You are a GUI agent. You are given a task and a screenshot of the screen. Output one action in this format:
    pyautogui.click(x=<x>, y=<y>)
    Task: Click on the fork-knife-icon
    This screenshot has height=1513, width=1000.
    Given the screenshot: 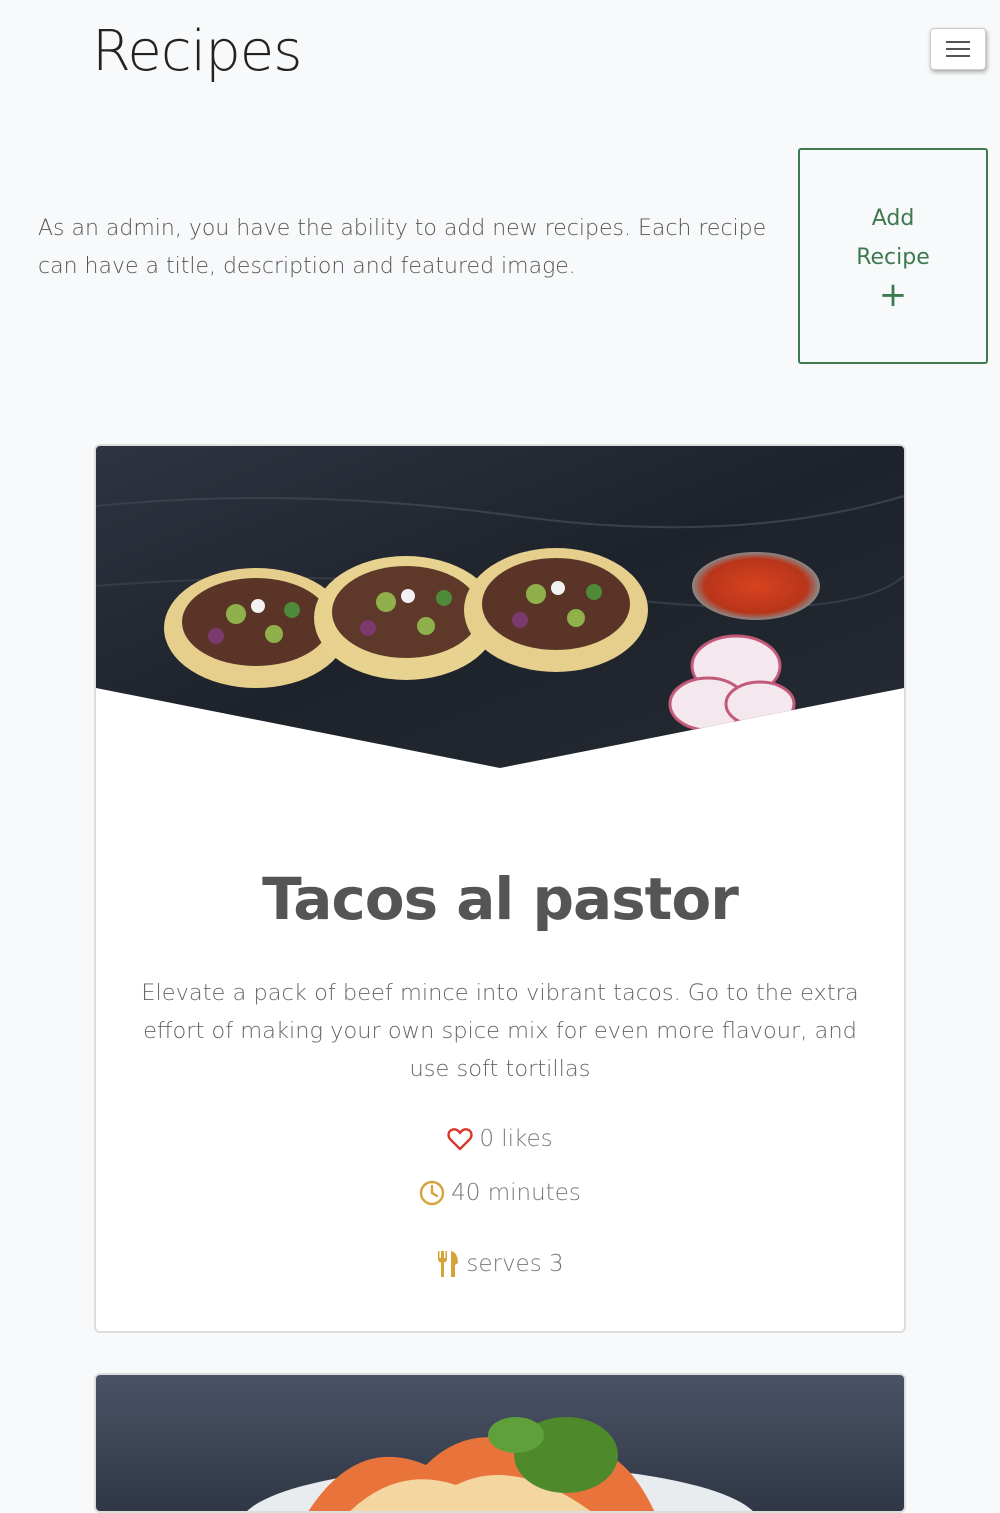 What is the action you would take?
    pyautogui.click(x=448, y=1264)
    